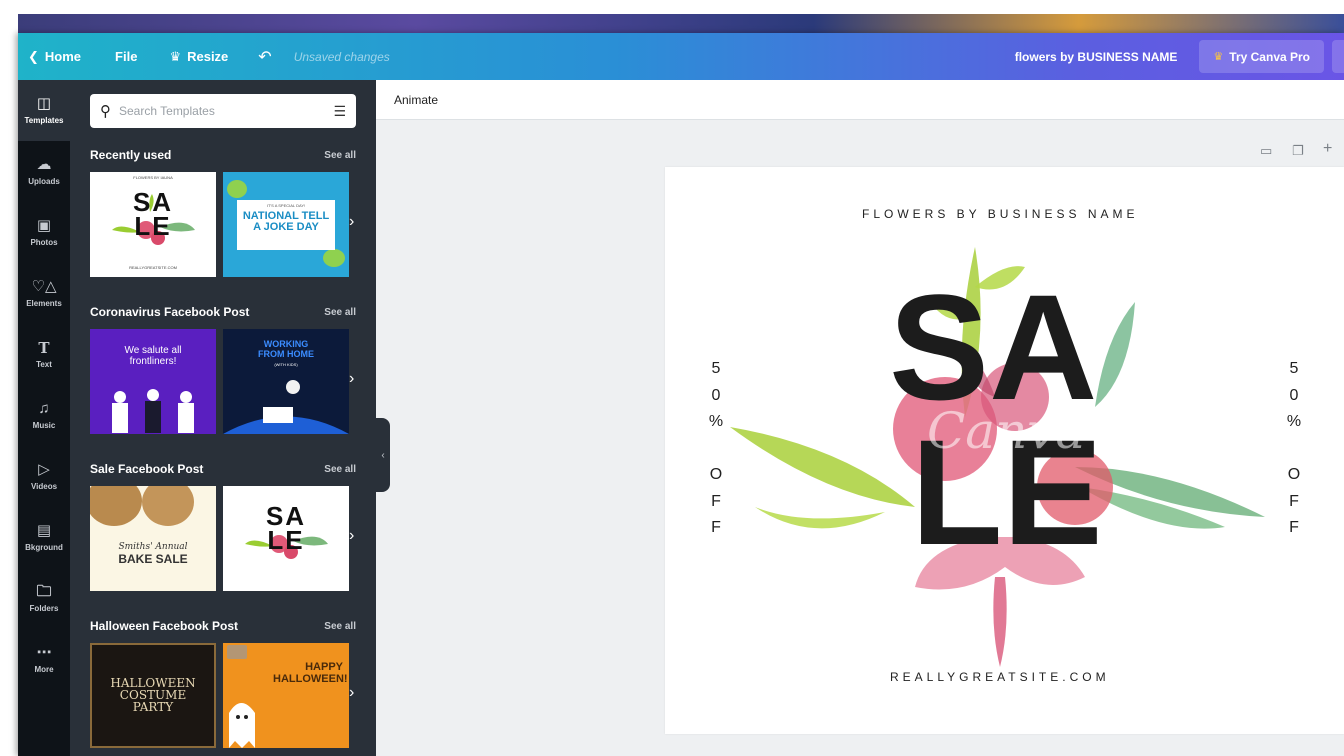 This screenshot has height=756, width=1344. What do you see at coordinates (208, 56) in the screenshot?
I see `resize-label: Resize` at bounding box center [208, 56].